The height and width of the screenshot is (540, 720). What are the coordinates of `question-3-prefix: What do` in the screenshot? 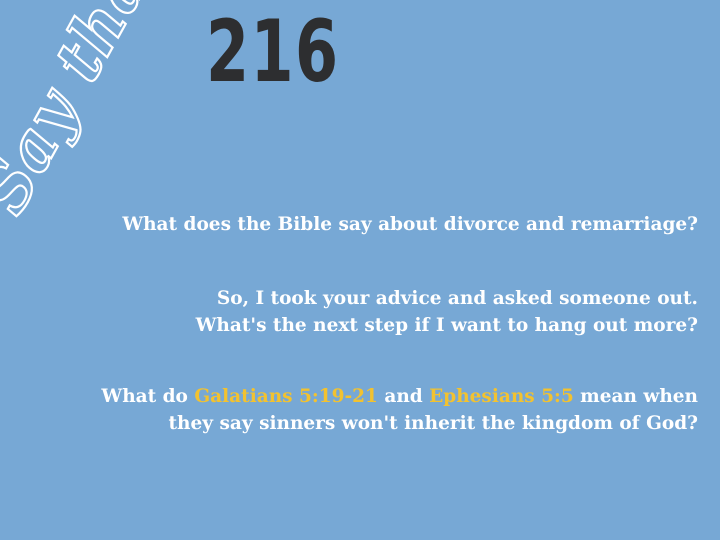 It's located at (148, 396).